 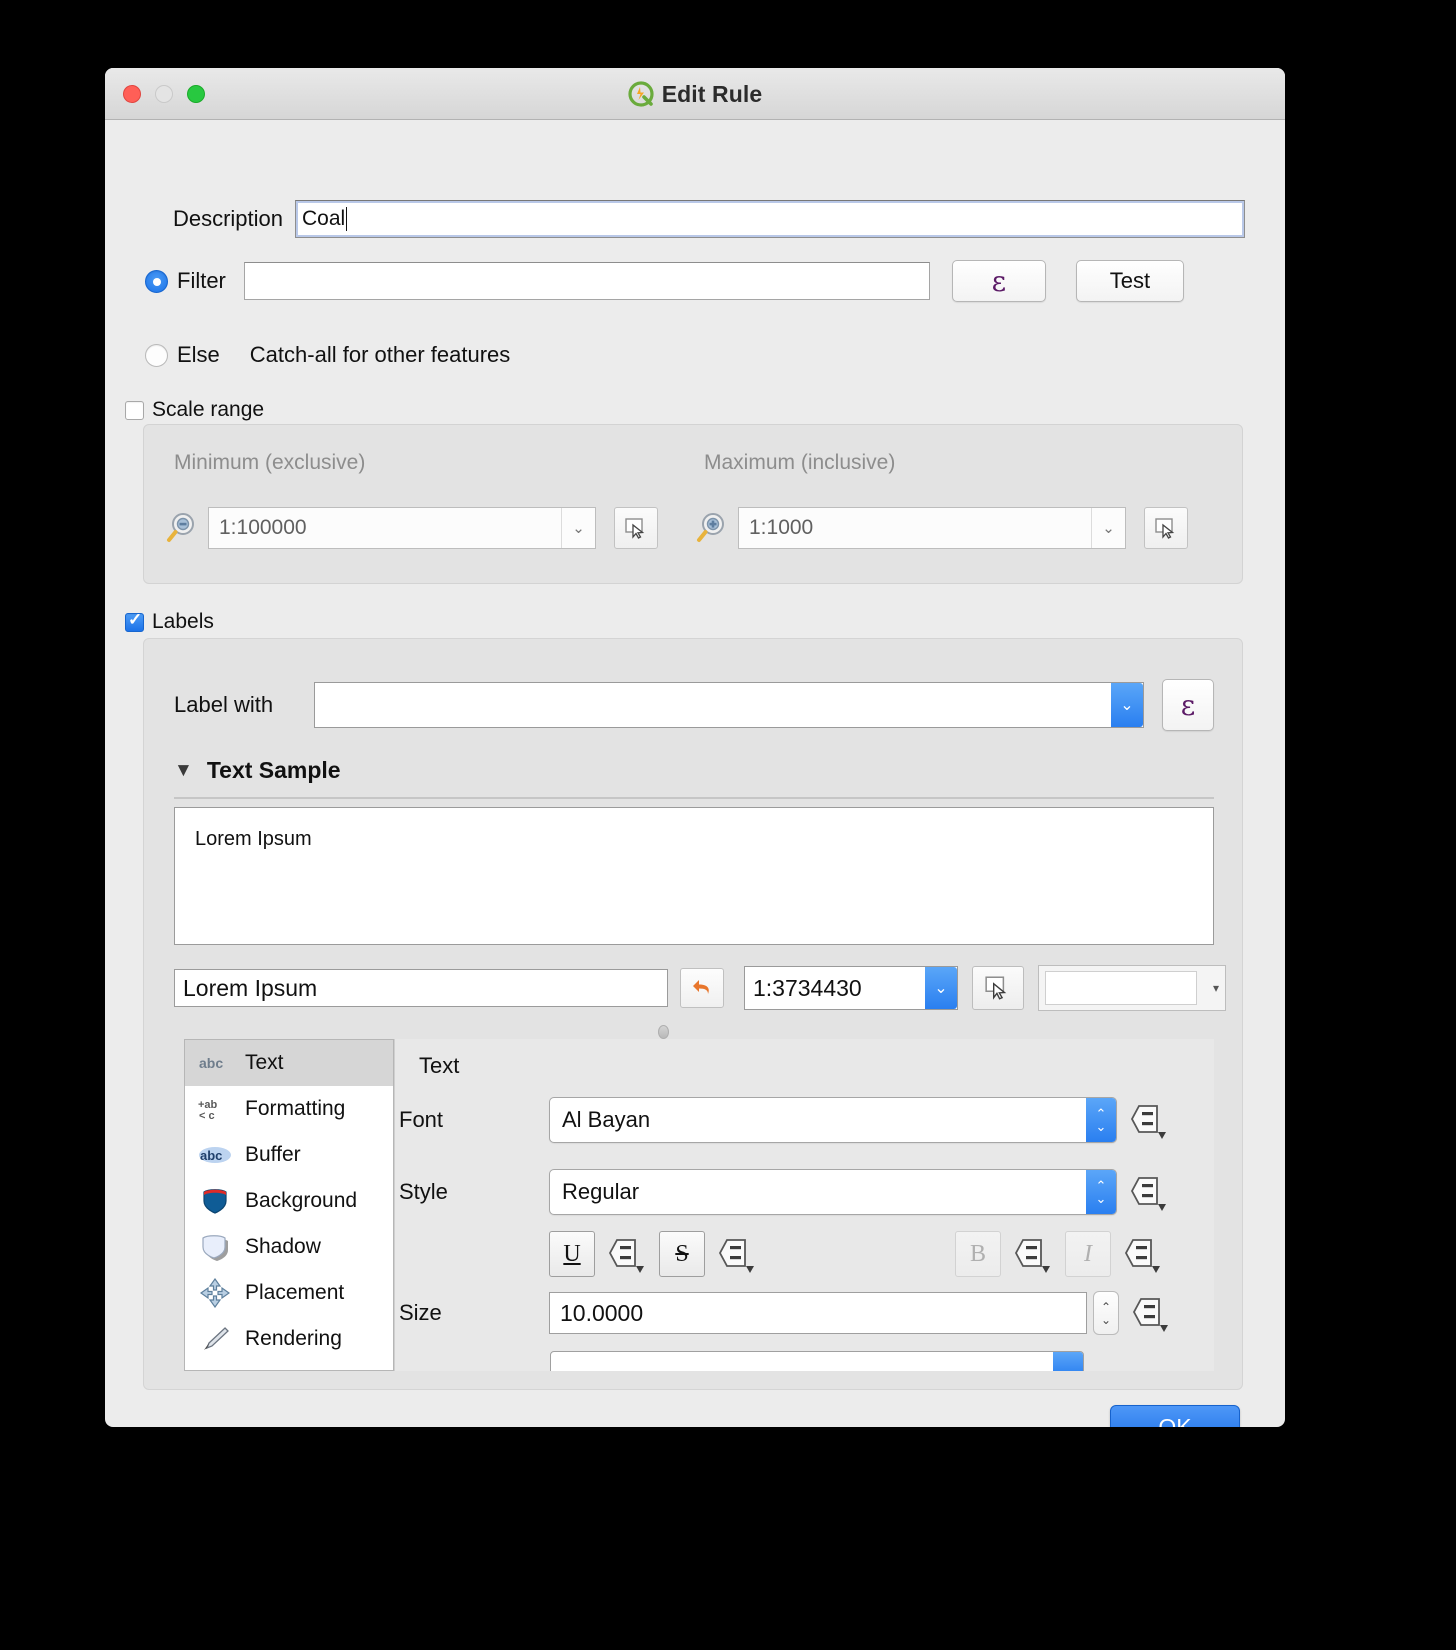 What do you see at coordinates (602, 1312) in the screenshot?
I see `size-value: 10.0000` at bounding box center [602, 1312].